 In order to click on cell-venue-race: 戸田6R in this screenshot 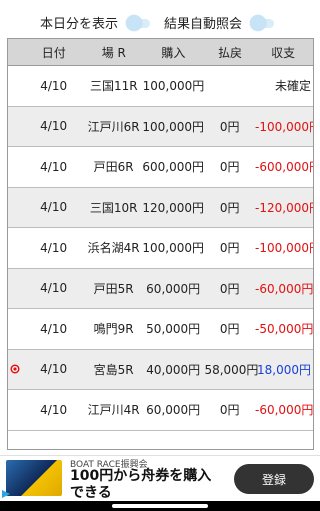, I will do `click(113, 167)`.